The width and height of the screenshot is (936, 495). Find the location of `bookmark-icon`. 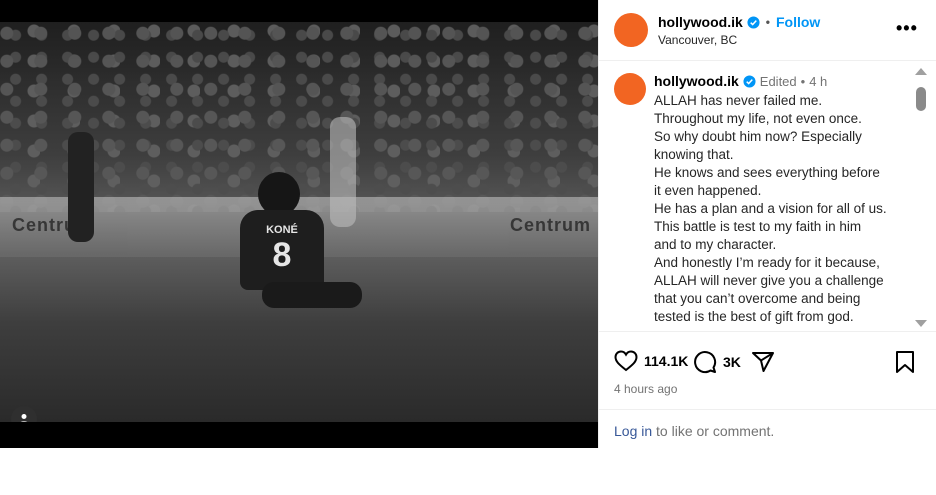

bookmark-icon is located at coordinates (905, 362).